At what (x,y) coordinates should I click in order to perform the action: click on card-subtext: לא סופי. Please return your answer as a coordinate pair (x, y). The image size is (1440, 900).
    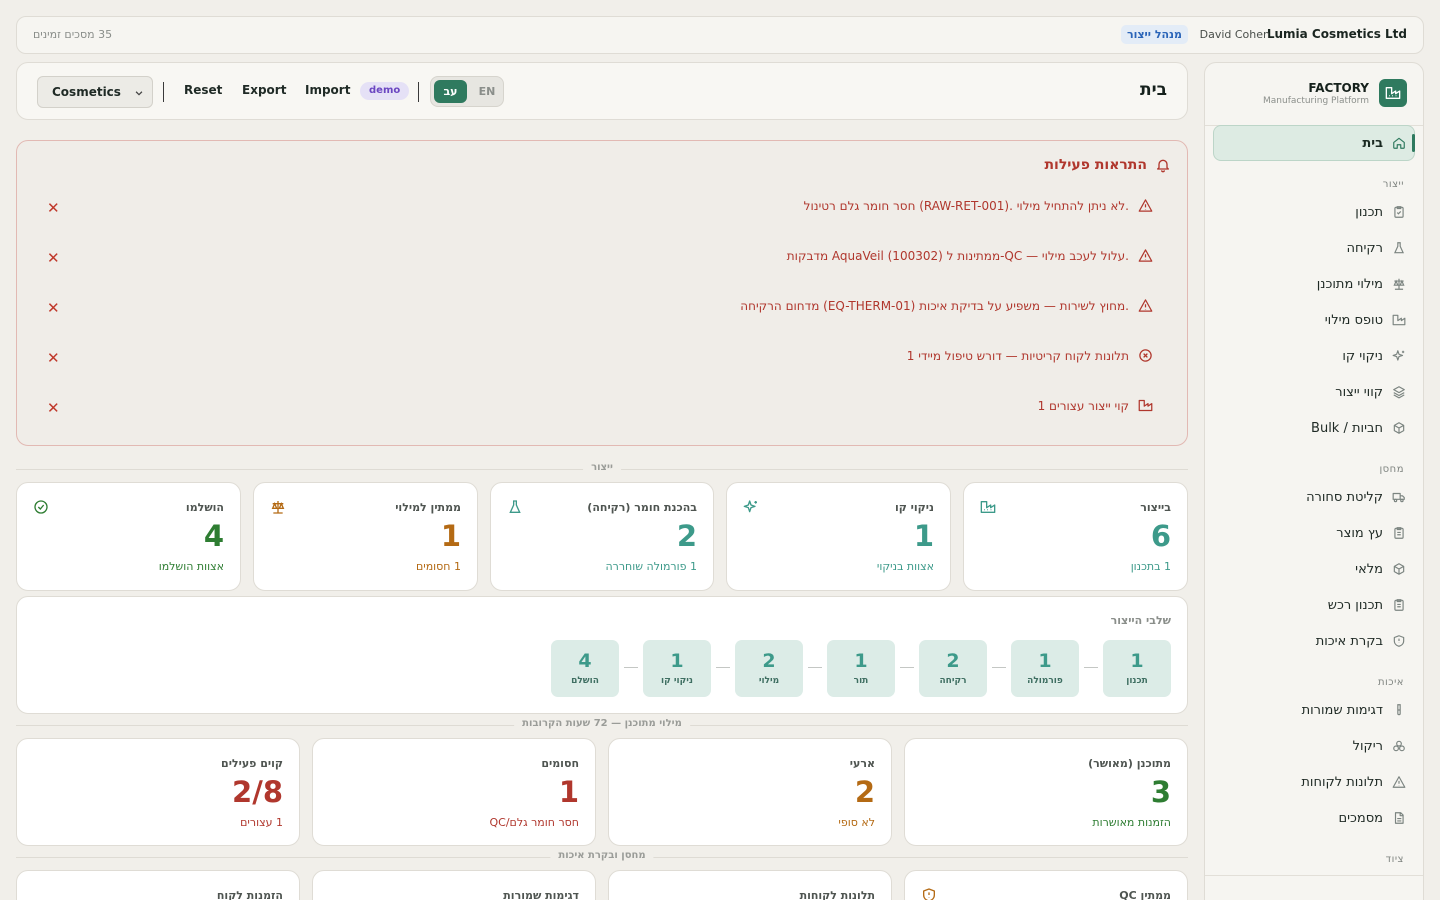
    Looking at the image, I should click on (856, 822).